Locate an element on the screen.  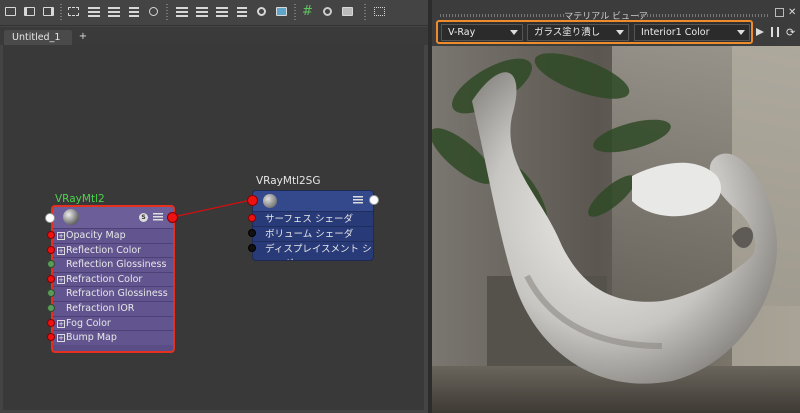
shape-dropdown: ガラス塗り潰し is located at coordinates (578, 32).